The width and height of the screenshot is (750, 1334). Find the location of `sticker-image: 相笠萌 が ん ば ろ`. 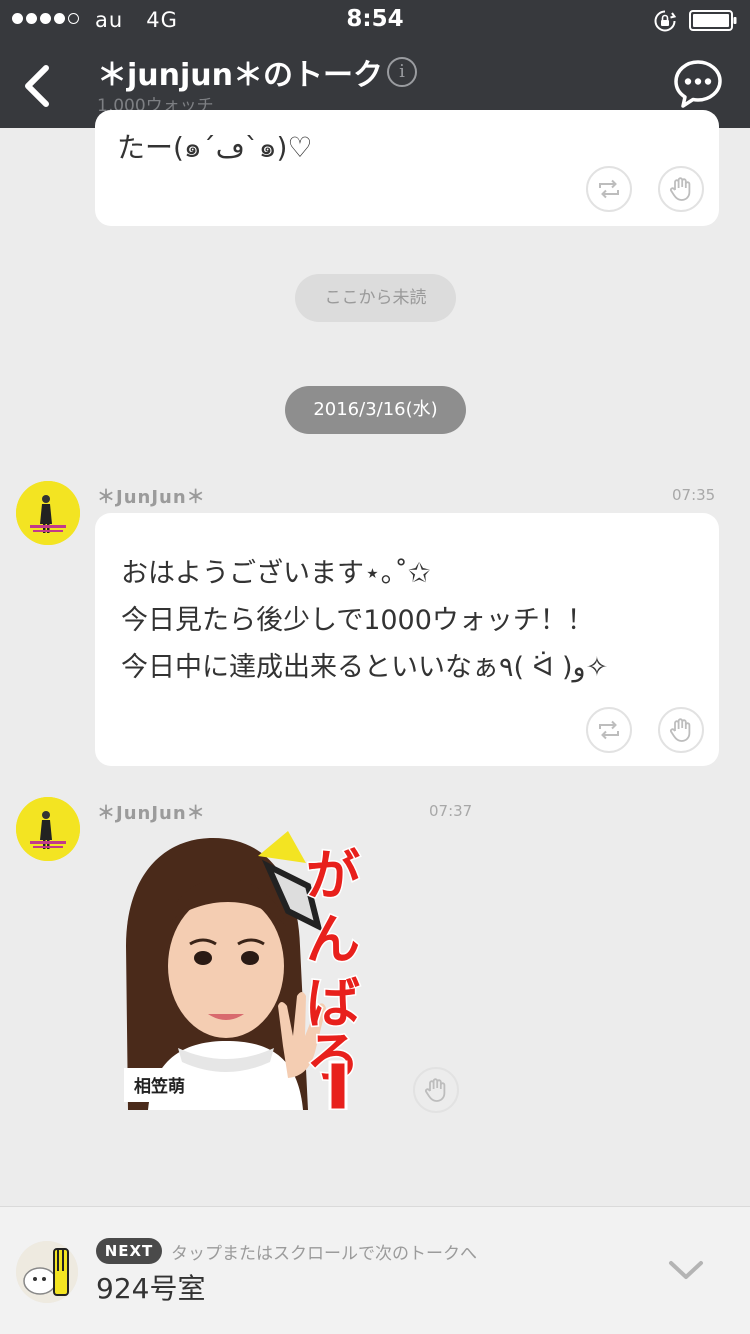

sticker-image: 相笠萌 が ん ば ろ is located at coordinates (239, 969).